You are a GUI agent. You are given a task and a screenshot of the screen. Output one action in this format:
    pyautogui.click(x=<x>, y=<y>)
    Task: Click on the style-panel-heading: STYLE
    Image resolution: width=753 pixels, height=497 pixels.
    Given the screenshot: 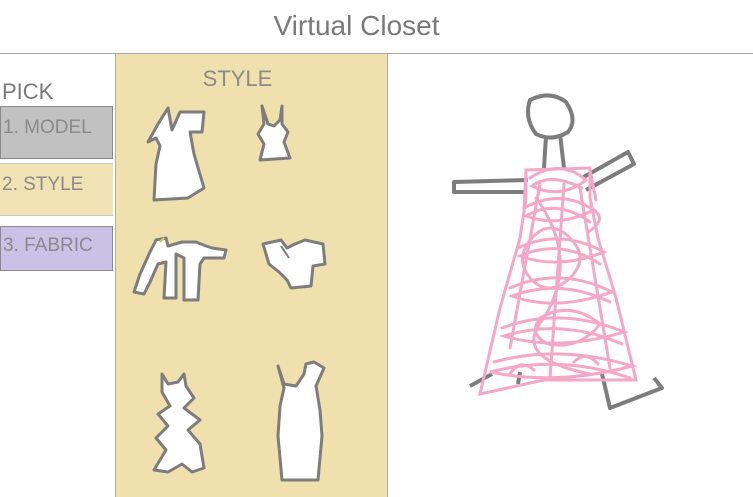 What is the action you would take?
    pyautogui.click(x=237, y=78)
    